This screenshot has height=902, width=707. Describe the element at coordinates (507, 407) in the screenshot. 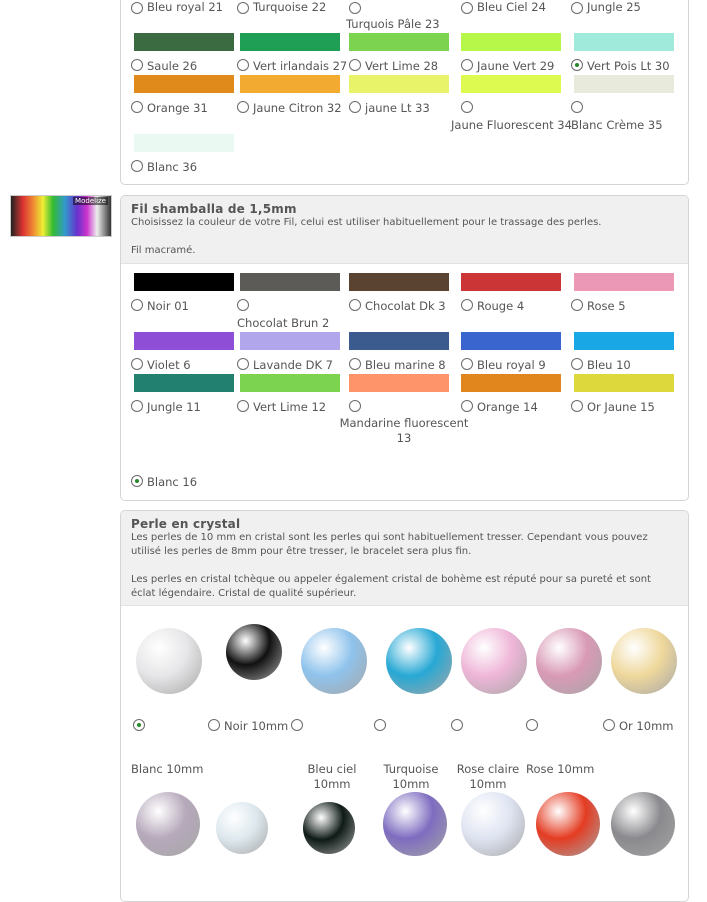

I see `thread-label-14: Orange 14` at that location.